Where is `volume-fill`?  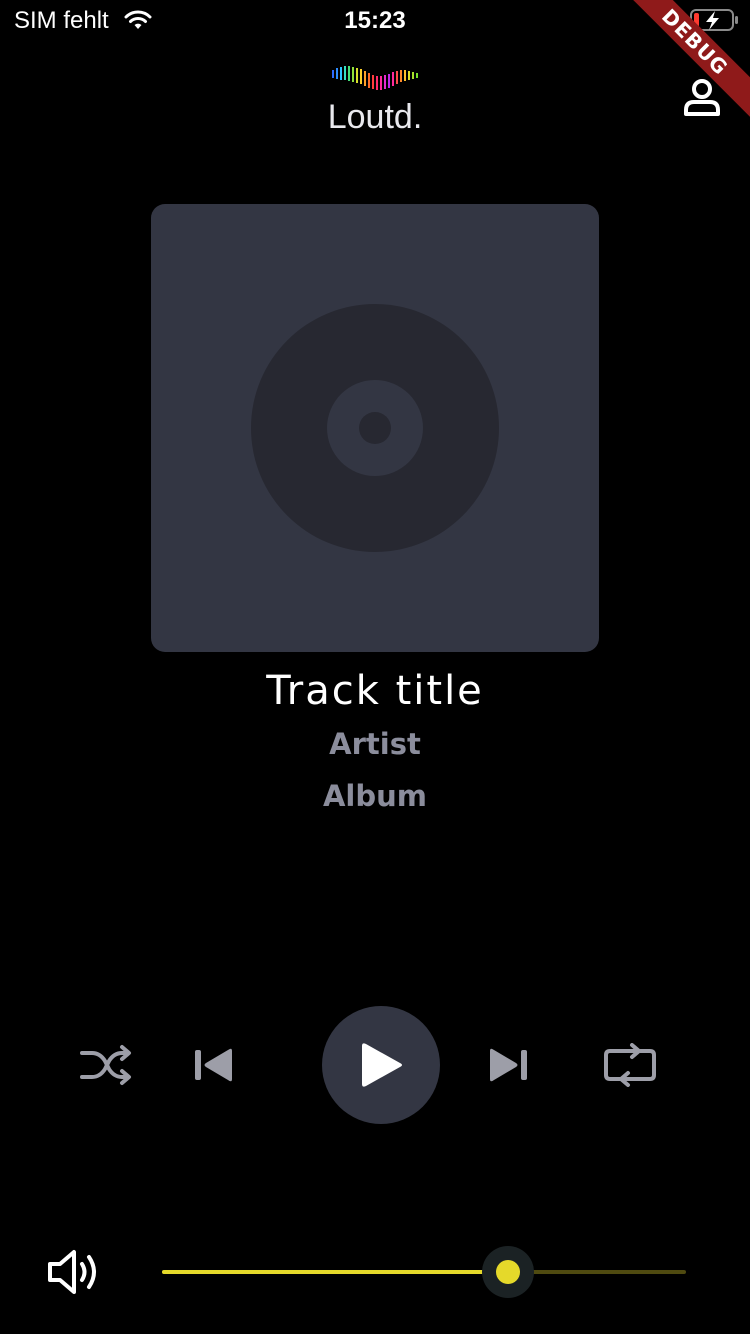
volume-fill is located at coordinates (335, 1272).